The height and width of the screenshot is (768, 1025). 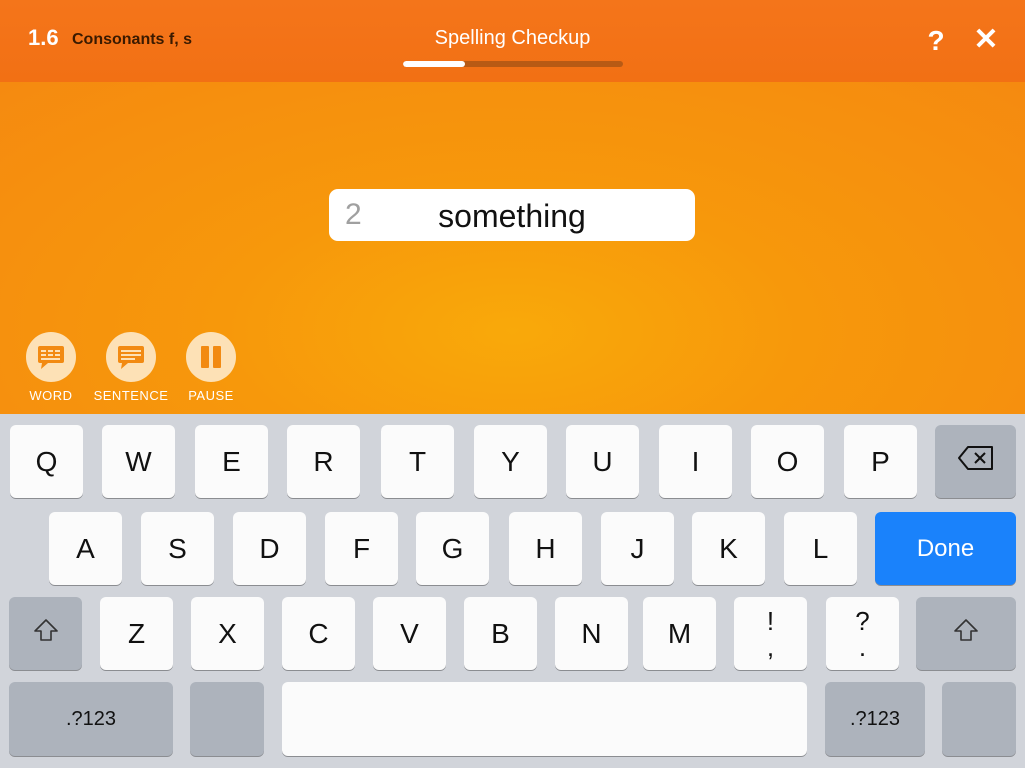 What do you see at coordinates (637, 548) in the screenshot?
I see `key-j: J` at bounding box center [637, 548].